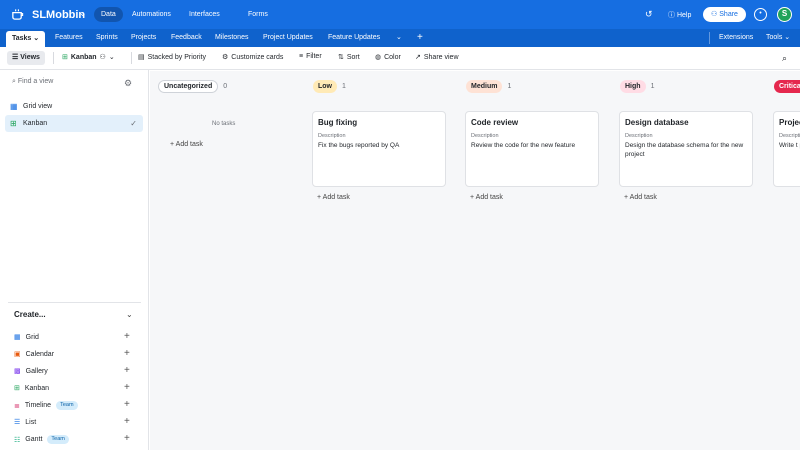 The width and height of the screenshot is (800, 450). Describe the element at coordinates (74, 405) in the screenshot. I see `create-timeline: ≣ Timeline Team` at that location.